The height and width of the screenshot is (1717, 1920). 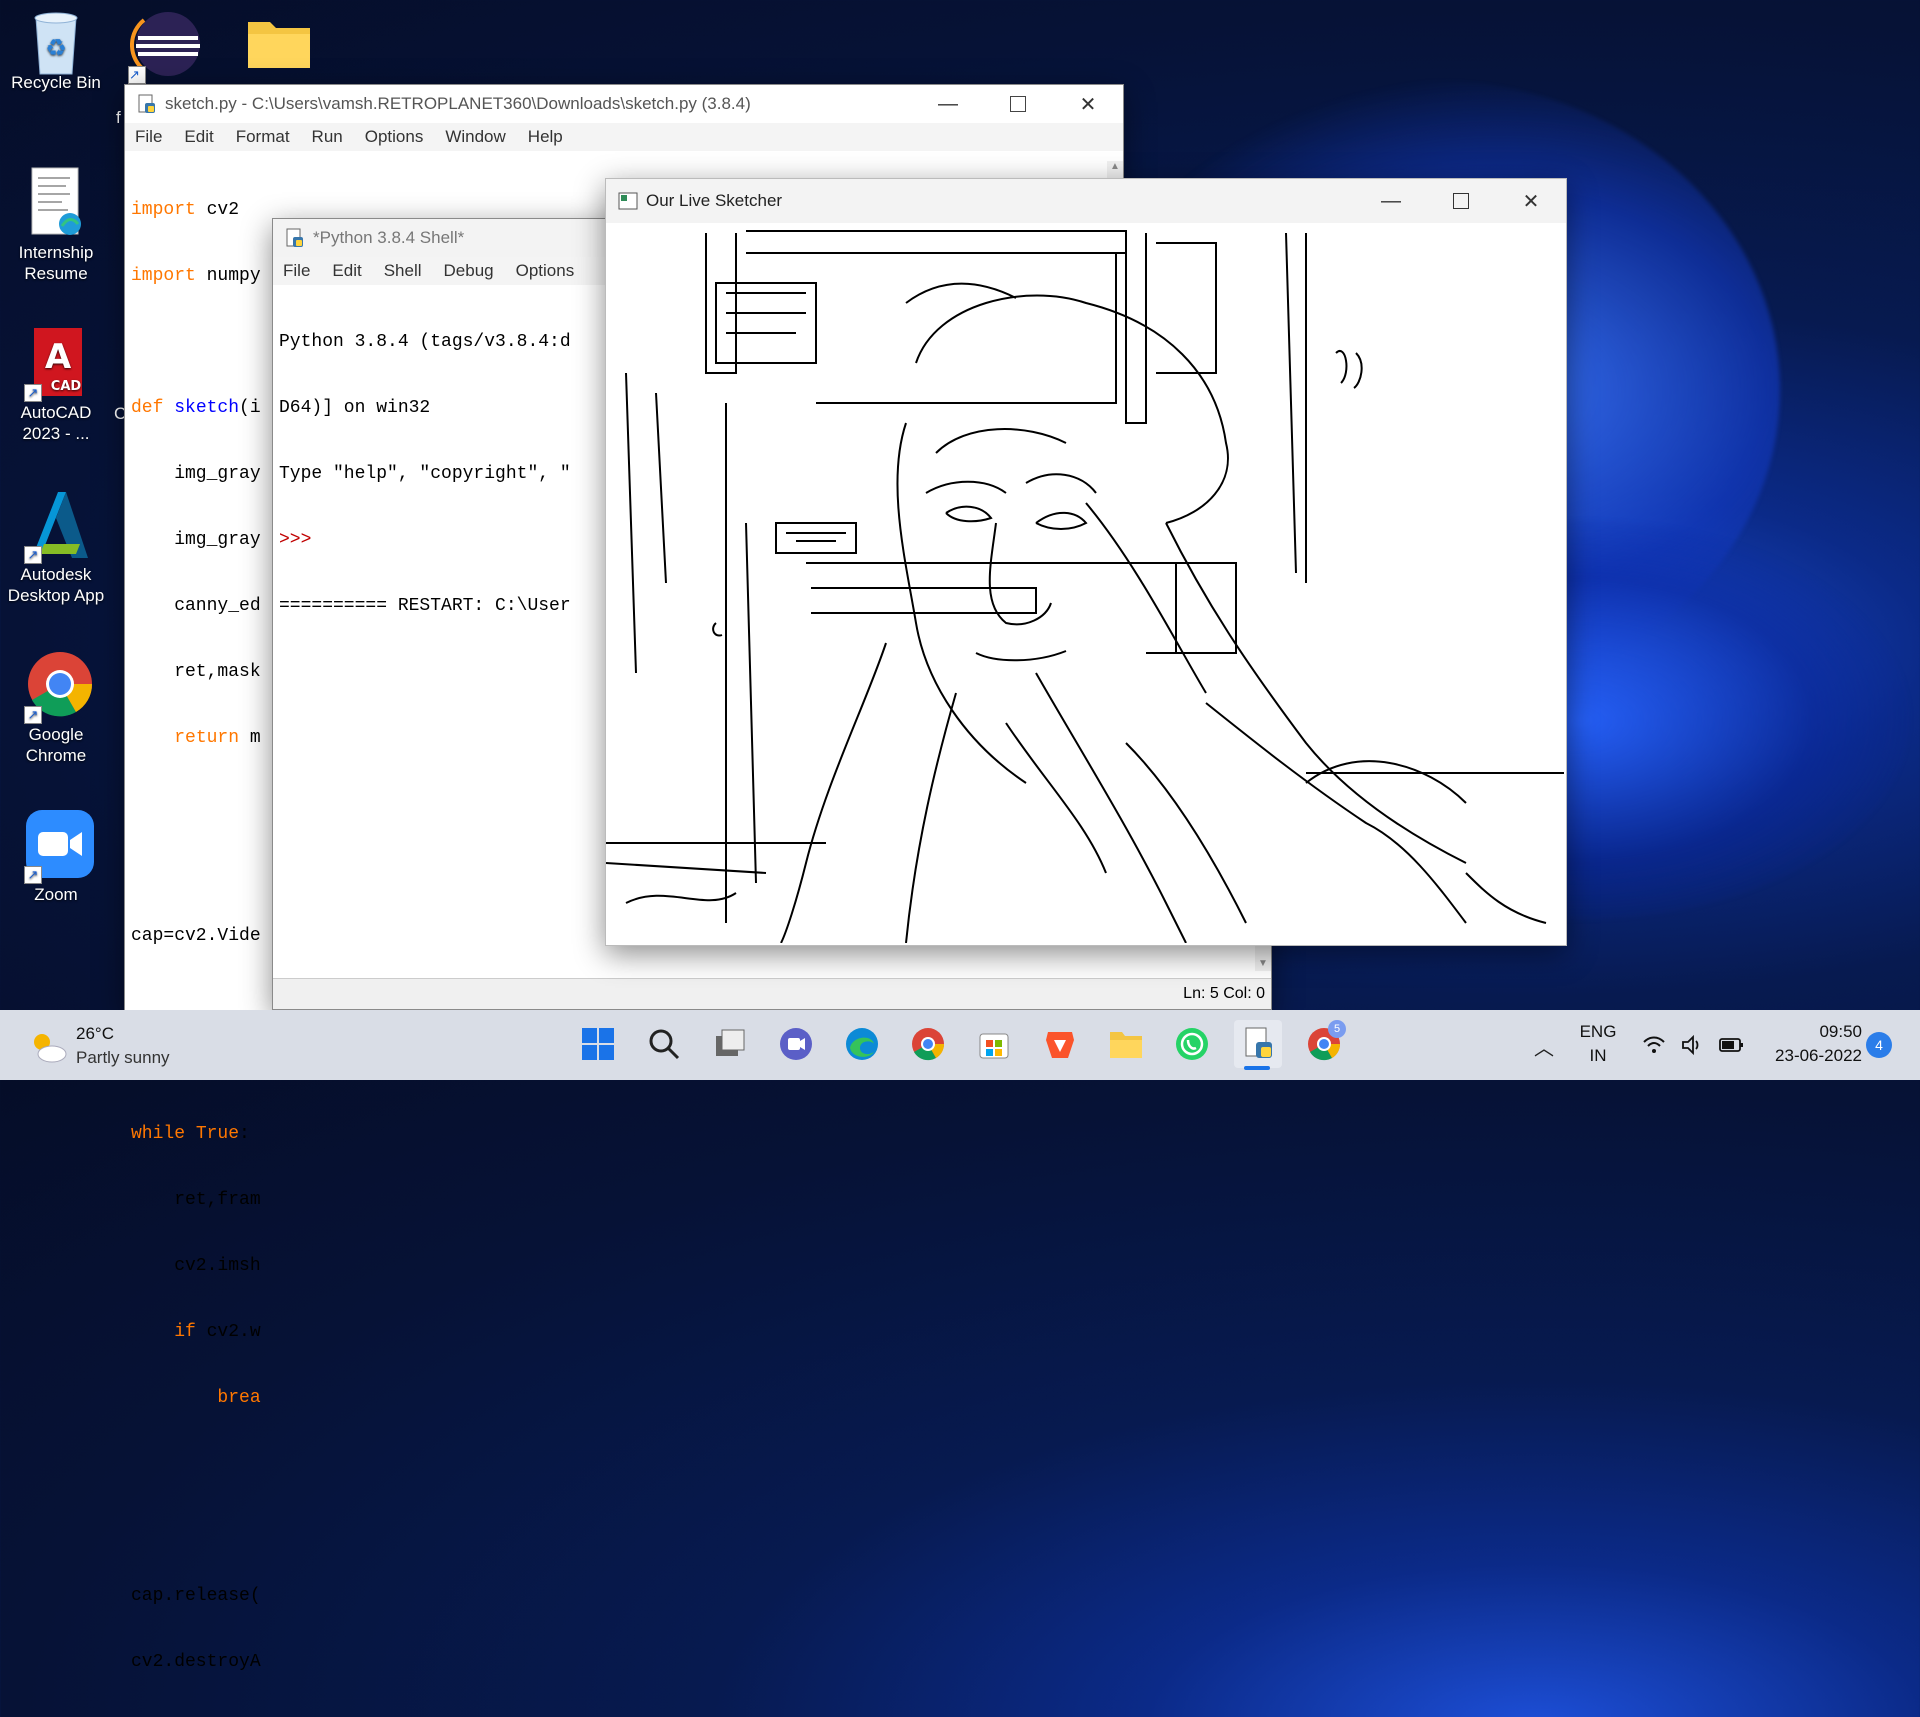 What do you see at coordinates (167, 47) in the screenshot?
I see `desktop-icon-eclipse: ↗` at bounding box center [167, 47].